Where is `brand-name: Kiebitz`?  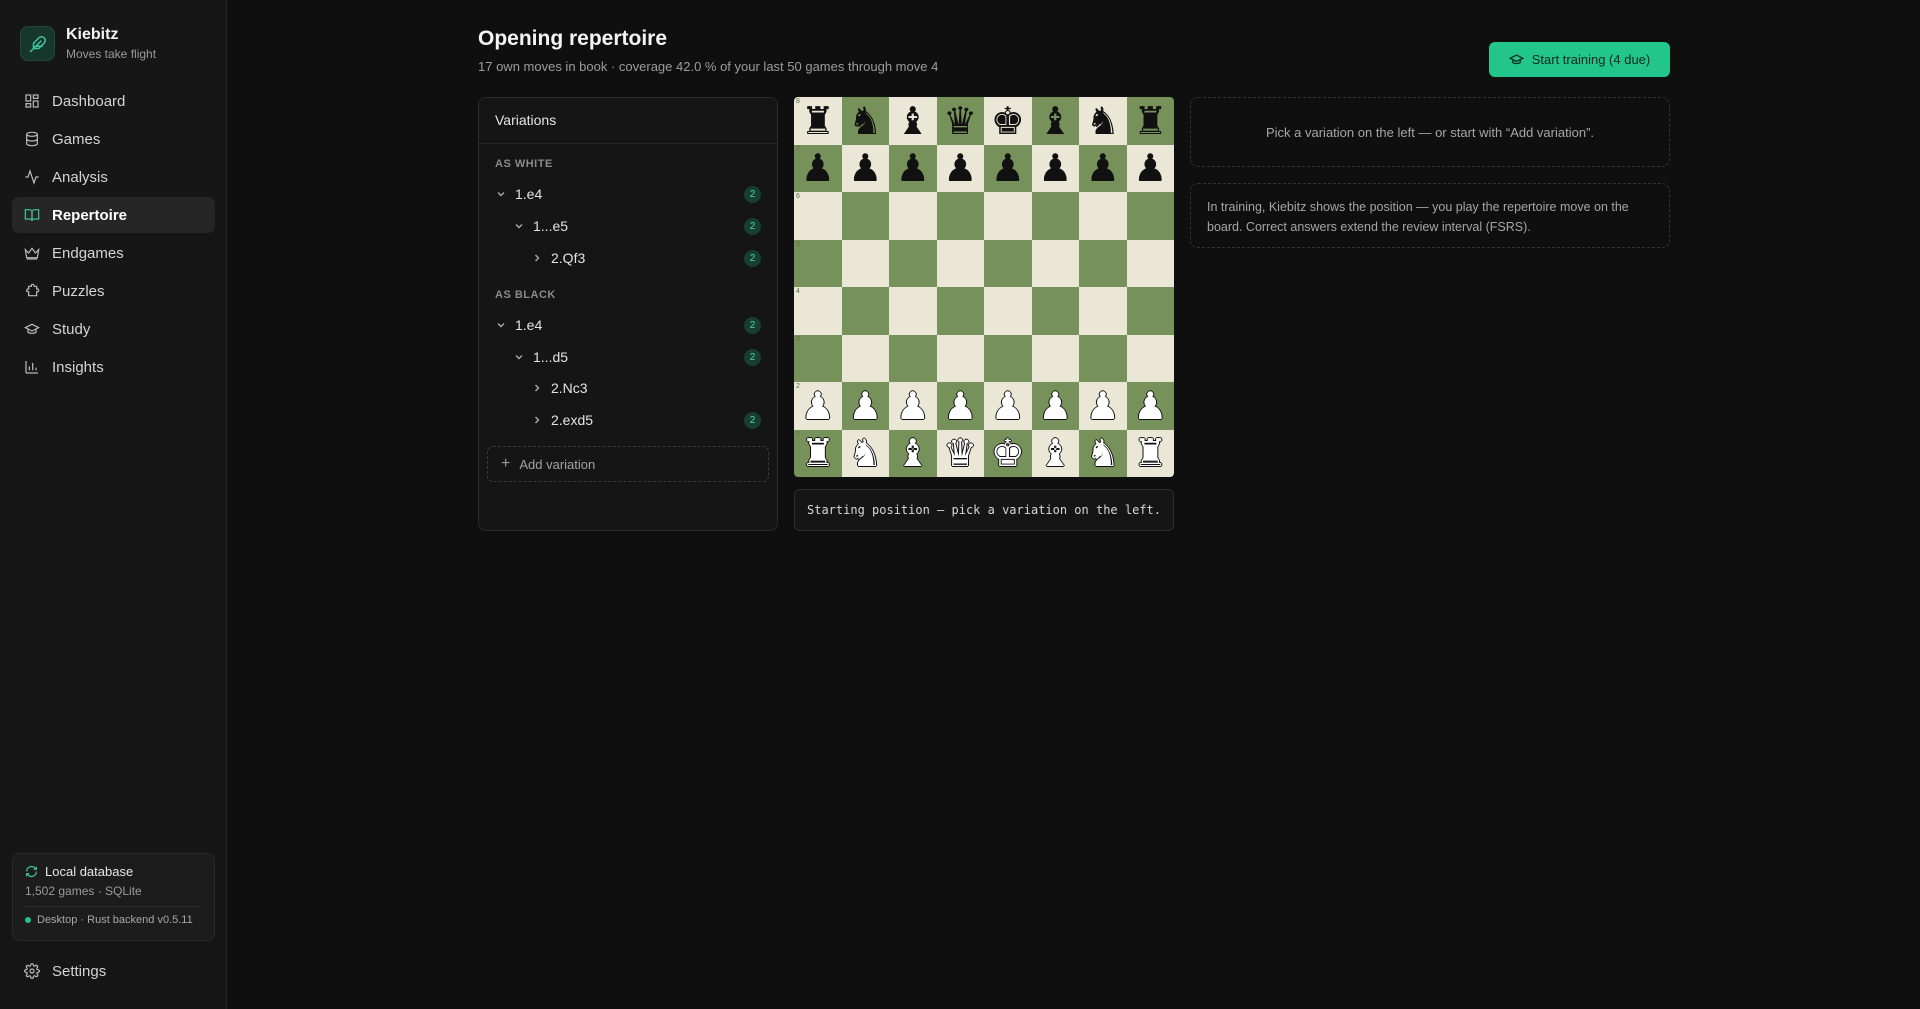 brand-name: Kiebitz is located at coordinates (92, 34).